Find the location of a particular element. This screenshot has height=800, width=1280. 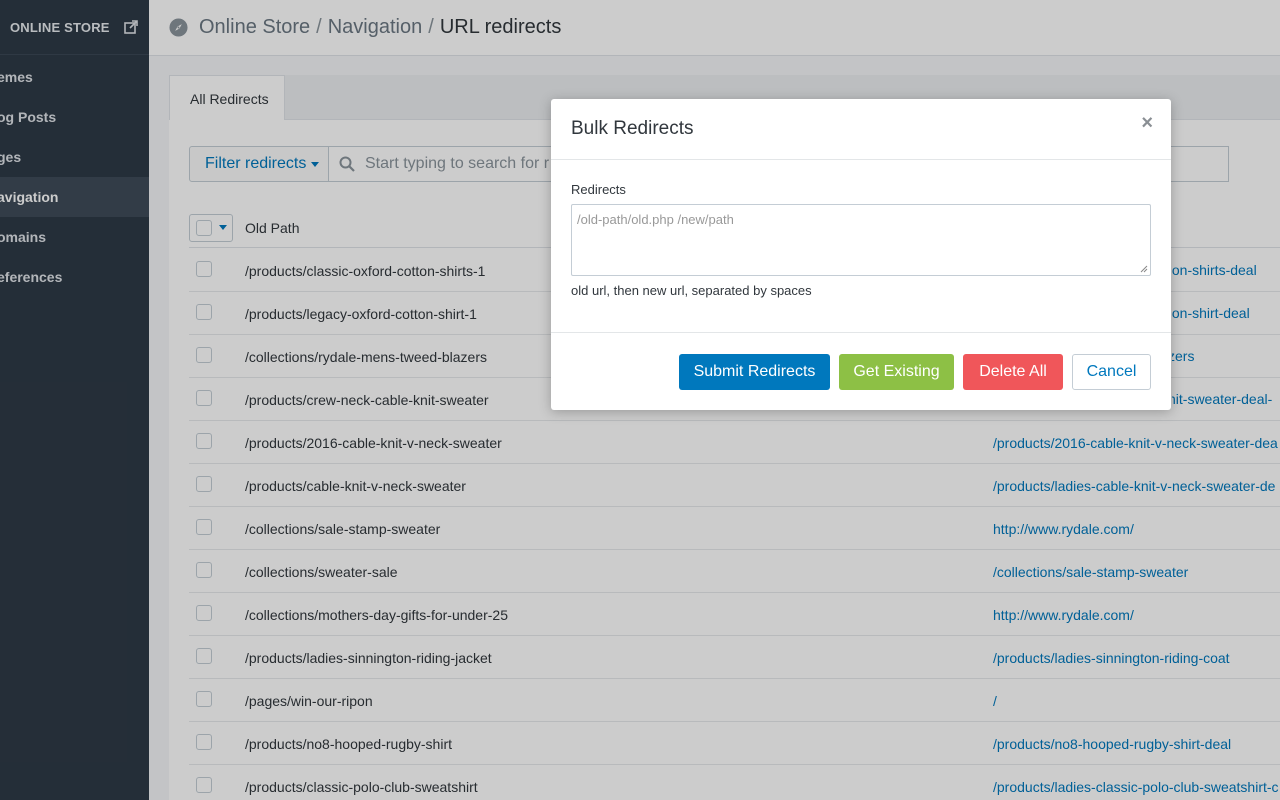

textarea-placeholder: /old-path/old.php /new/path is located at coordinates (655, 219).